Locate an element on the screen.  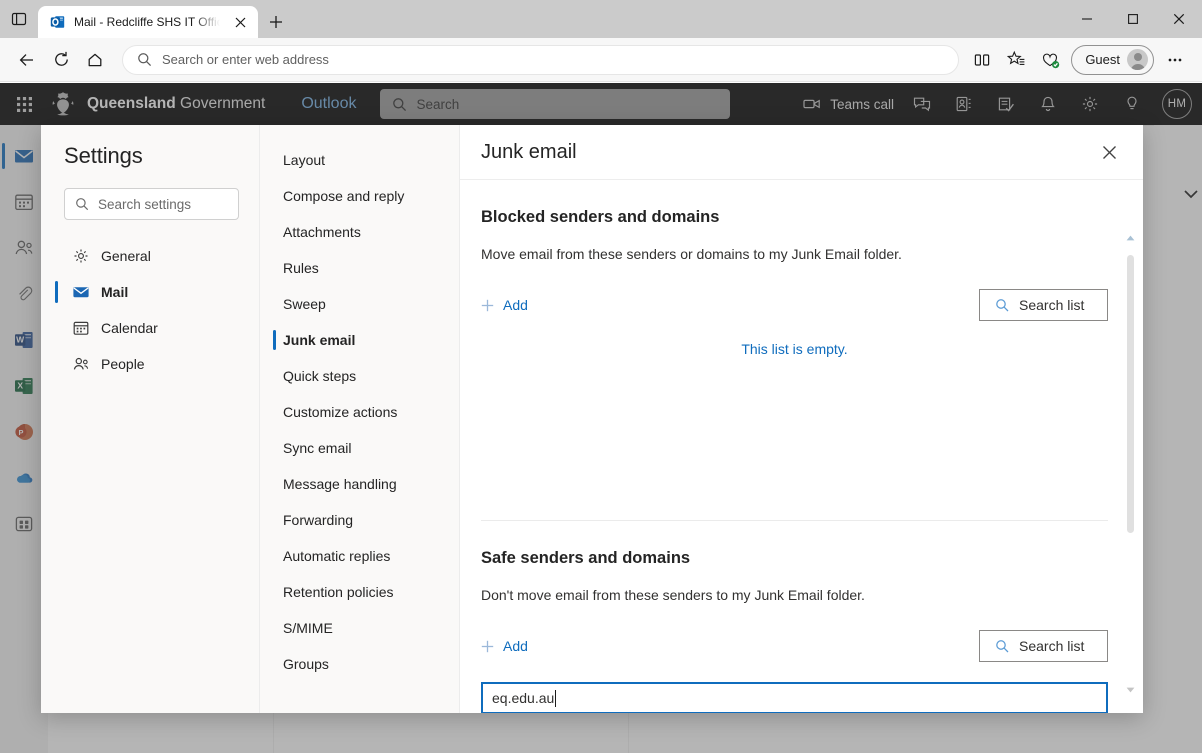
subnav-item-sync-email: Sync email is located at coordinates (359, 448).